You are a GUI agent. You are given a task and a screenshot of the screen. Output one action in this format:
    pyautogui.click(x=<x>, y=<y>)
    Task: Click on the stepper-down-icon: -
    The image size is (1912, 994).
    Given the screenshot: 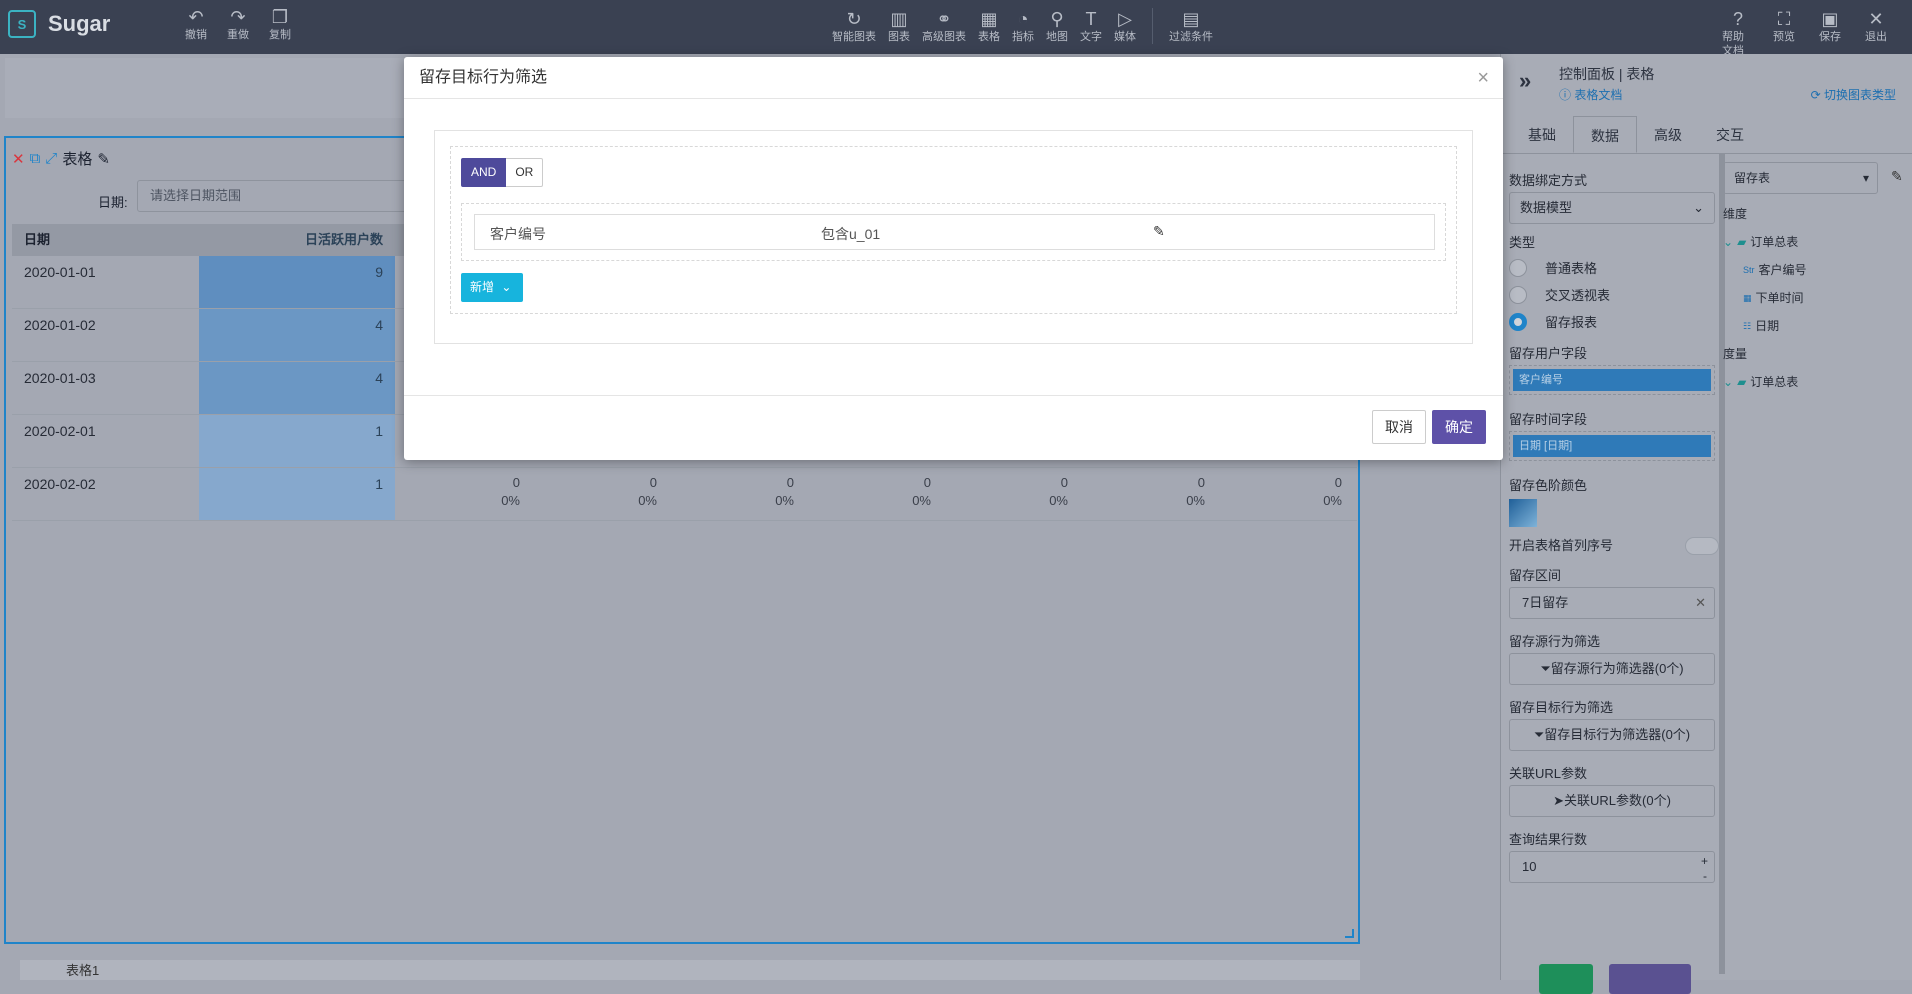 What is the action you would take?
    pyautogui.click(x=1705, y=876)
    